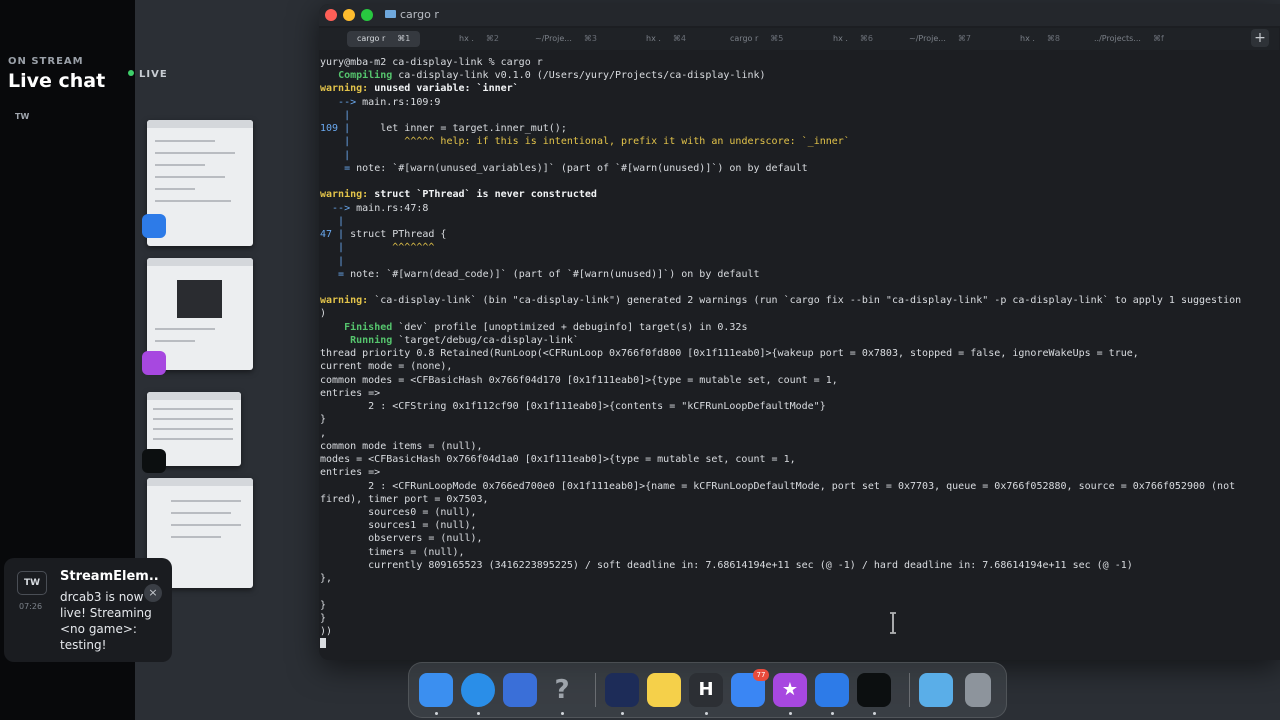 This screenshot has height=720, width=1280. Describe the element at coordinates (832, 690) in the screenshot. I see `xcode-app-icon` at that location.